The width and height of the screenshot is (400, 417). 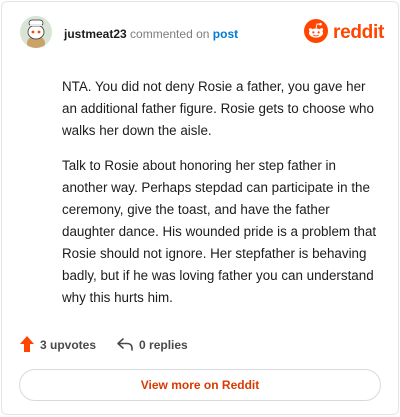 I want to click on reply-count: 0 replies, so click(x=163, y=345).